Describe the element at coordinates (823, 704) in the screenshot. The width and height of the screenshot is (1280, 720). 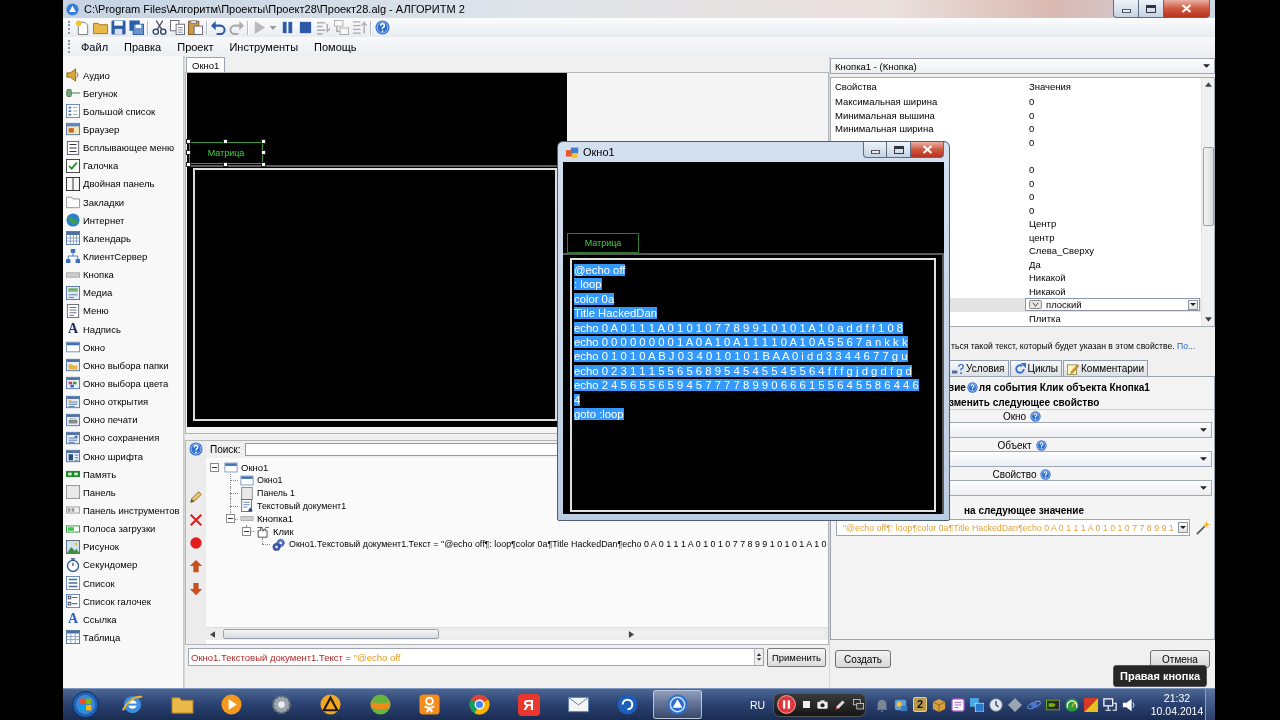
I see `camera-icon` at that location.